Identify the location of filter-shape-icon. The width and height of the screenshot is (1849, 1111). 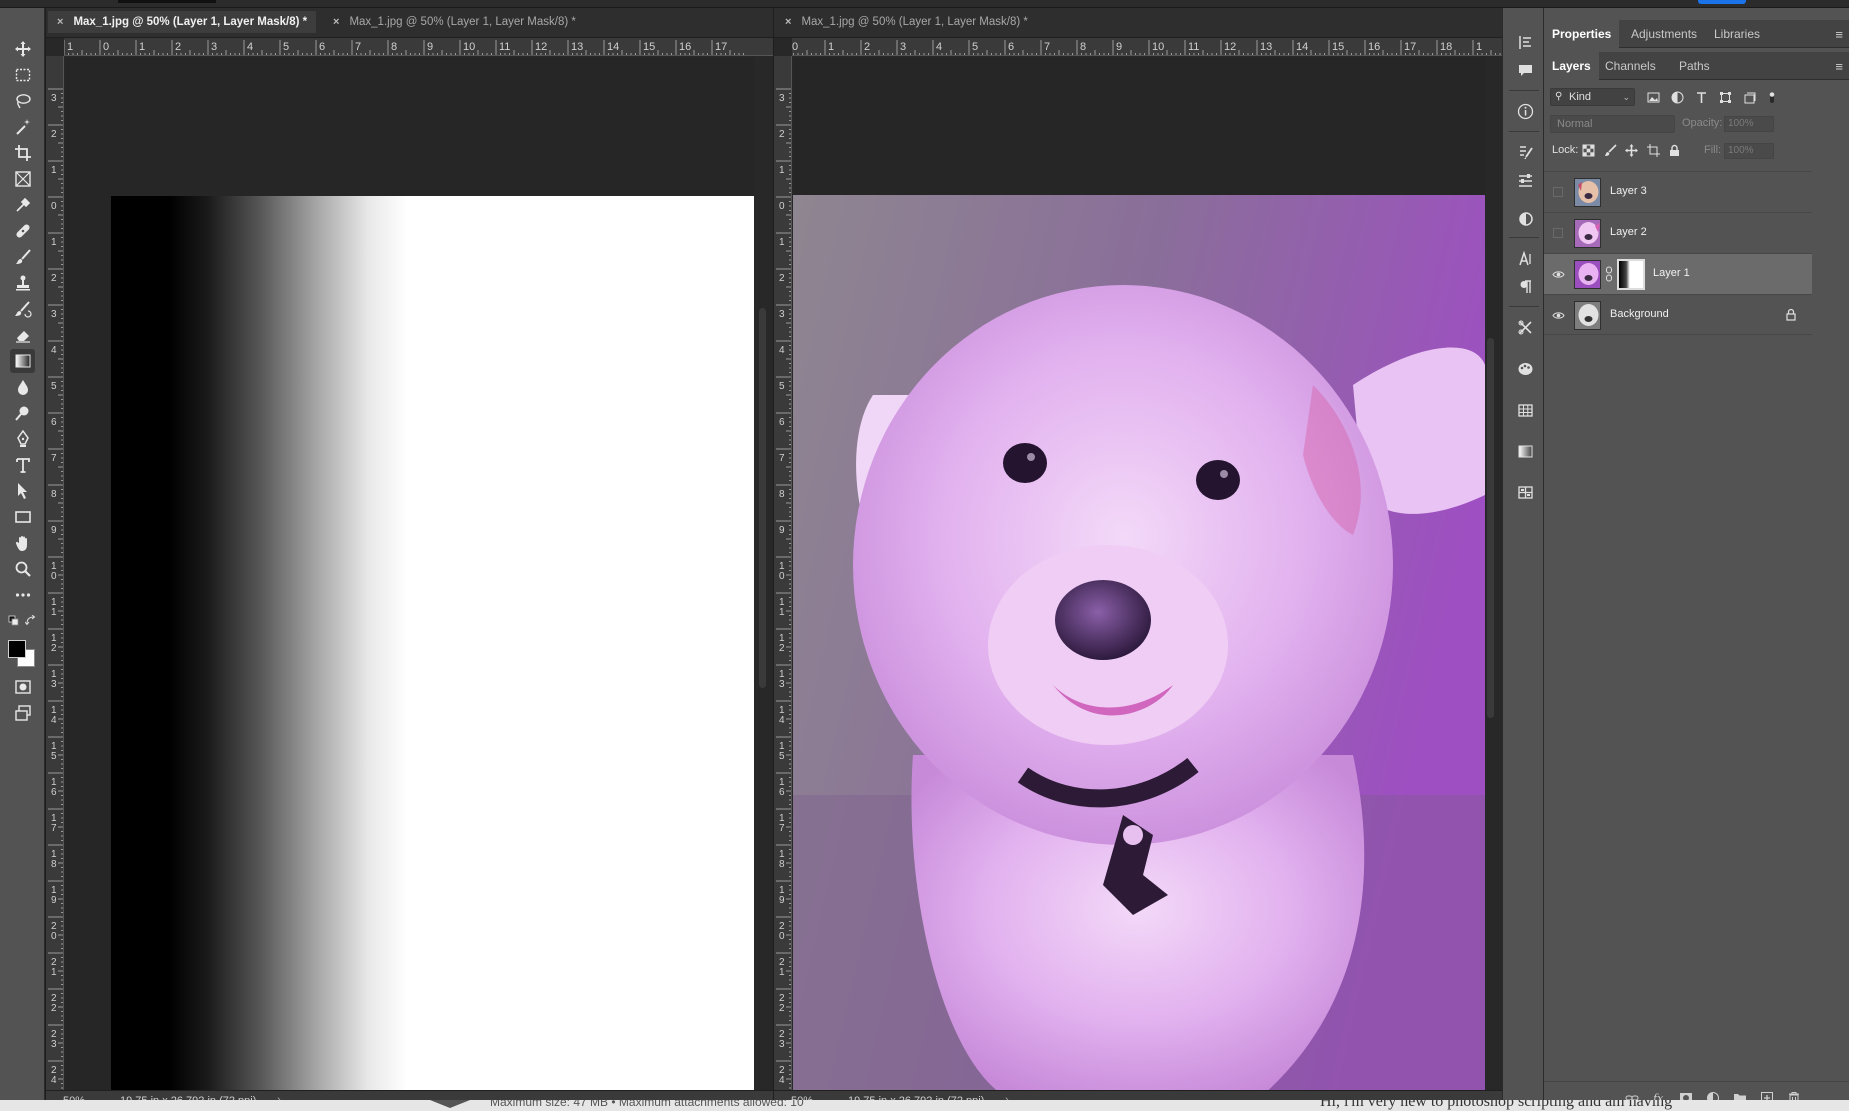
(1725, 97).